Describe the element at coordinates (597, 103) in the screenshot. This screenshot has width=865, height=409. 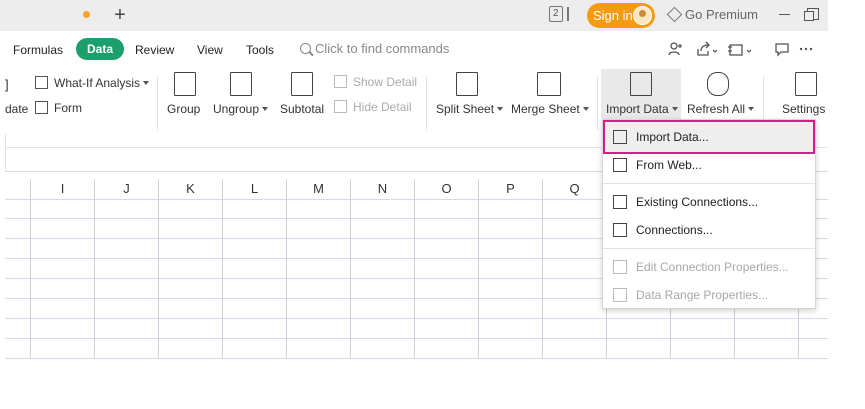
I see `ribbon-divider` at that location.